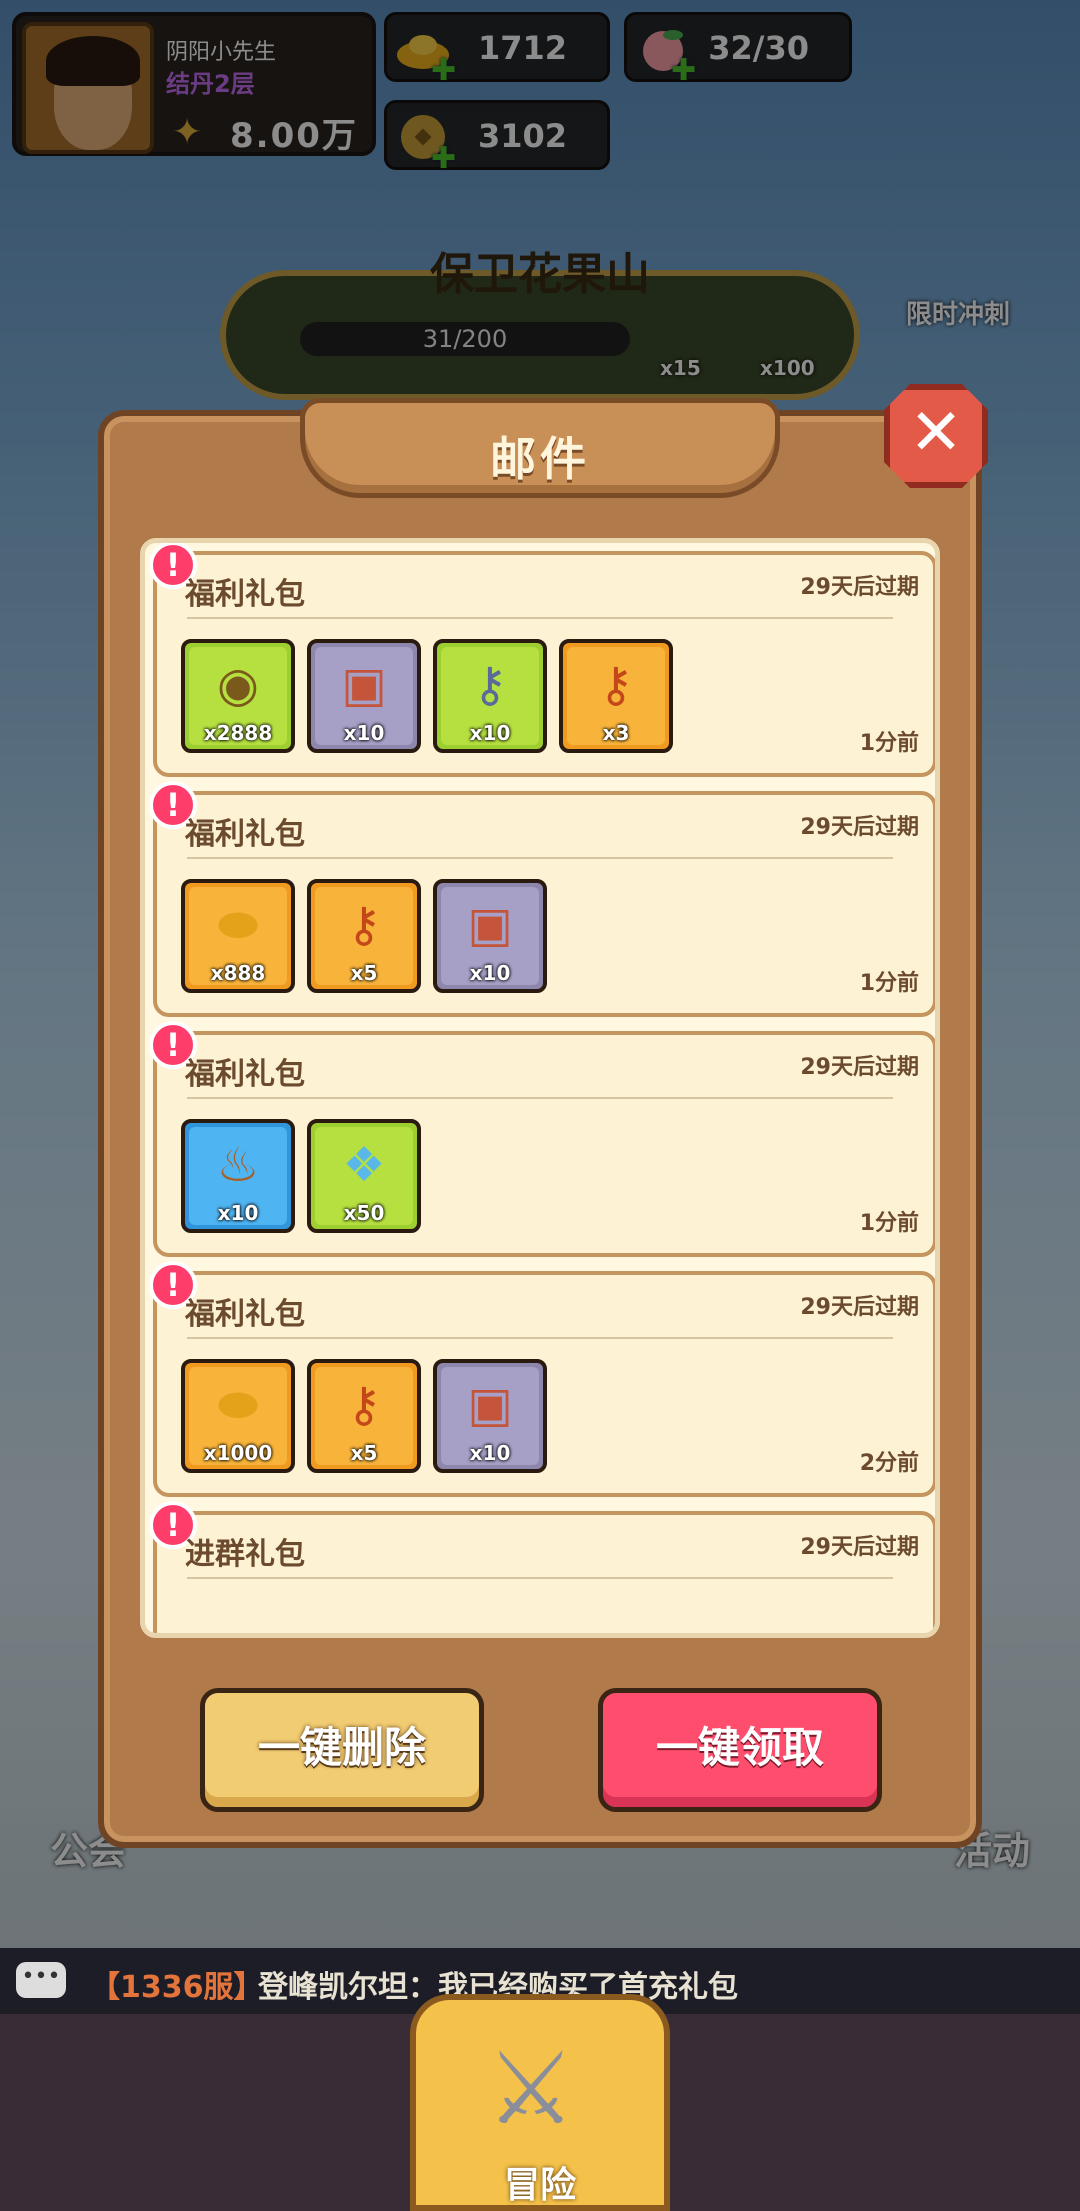  I want to click on reward-item: ♨ x10, so click(238, 1176).